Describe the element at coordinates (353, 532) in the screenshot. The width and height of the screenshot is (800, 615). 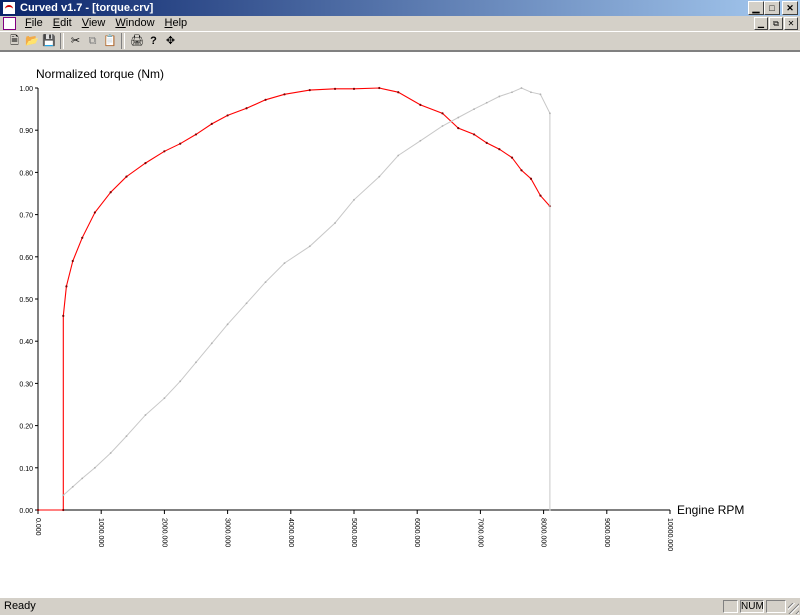
I see `x-tick-label: 5000.000` at that location.